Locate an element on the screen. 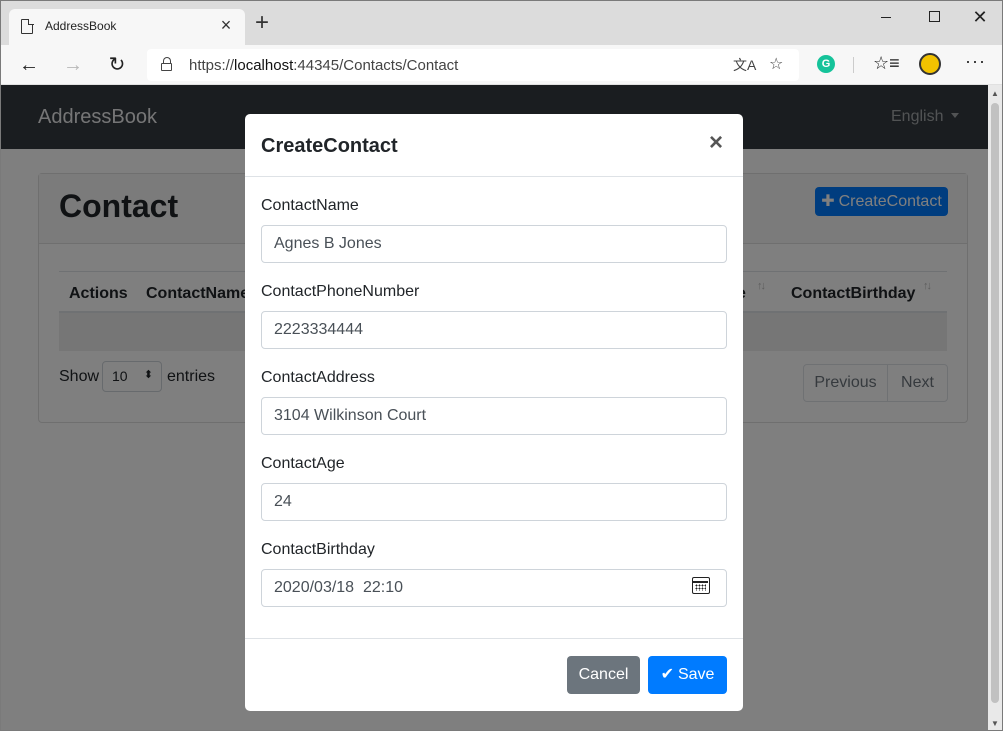  lock-icon is located at coordinates (166, 64).